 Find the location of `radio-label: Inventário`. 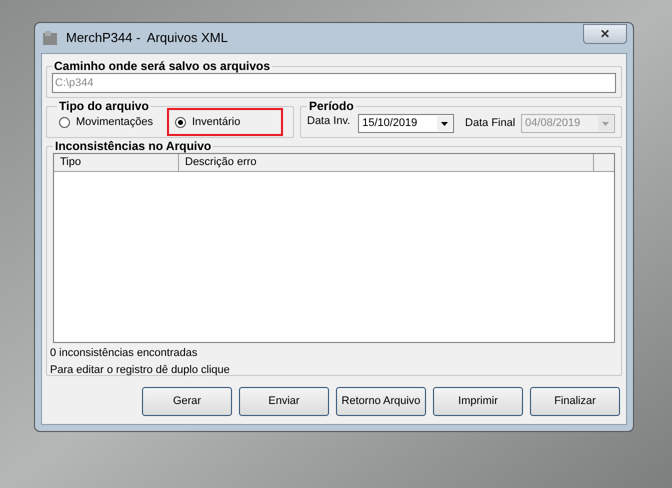

radio-label: Inventário is located at coordinates (216, 122).